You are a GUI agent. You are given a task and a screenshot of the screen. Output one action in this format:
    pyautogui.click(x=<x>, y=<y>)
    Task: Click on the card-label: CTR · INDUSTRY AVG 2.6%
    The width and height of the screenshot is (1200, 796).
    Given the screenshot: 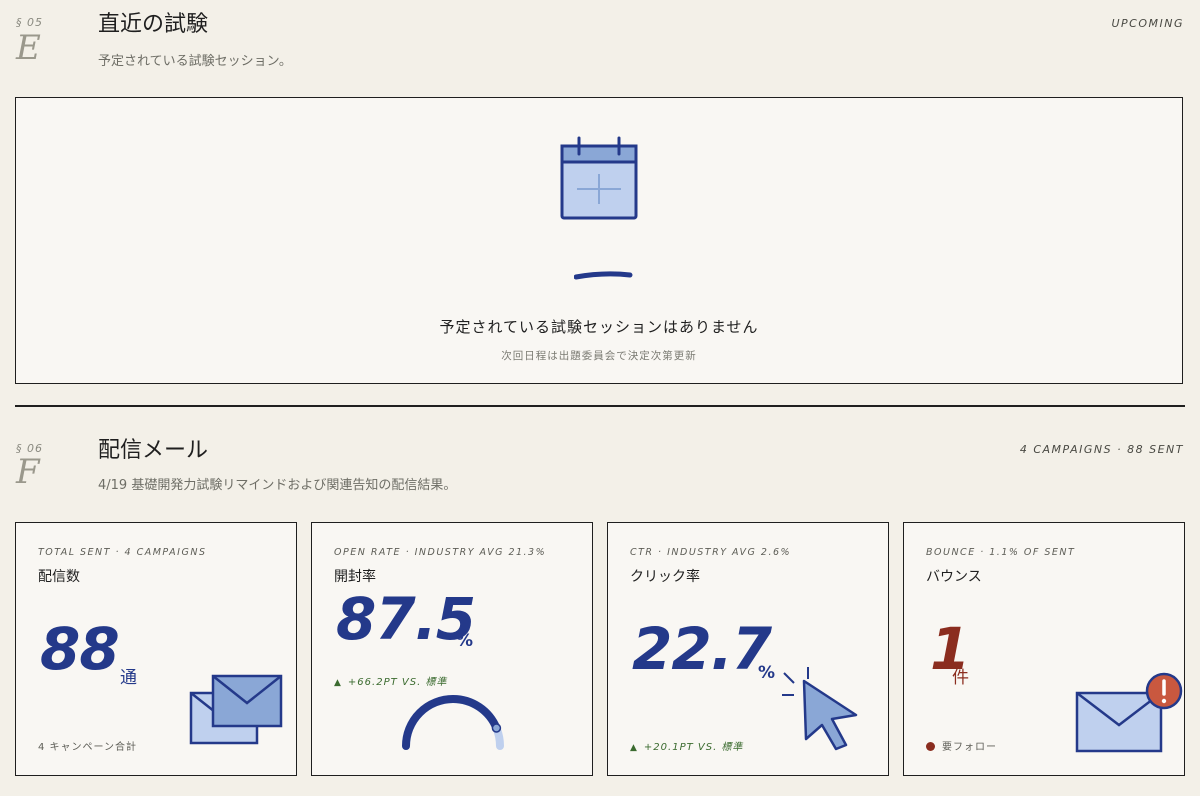 What is the action you would take?
    pyautogui.click(x=711, y=552)
    